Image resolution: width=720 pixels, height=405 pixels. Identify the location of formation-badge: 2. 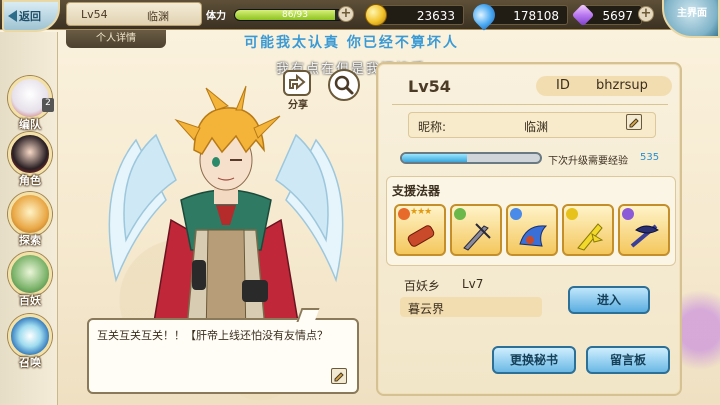
(48, 105).